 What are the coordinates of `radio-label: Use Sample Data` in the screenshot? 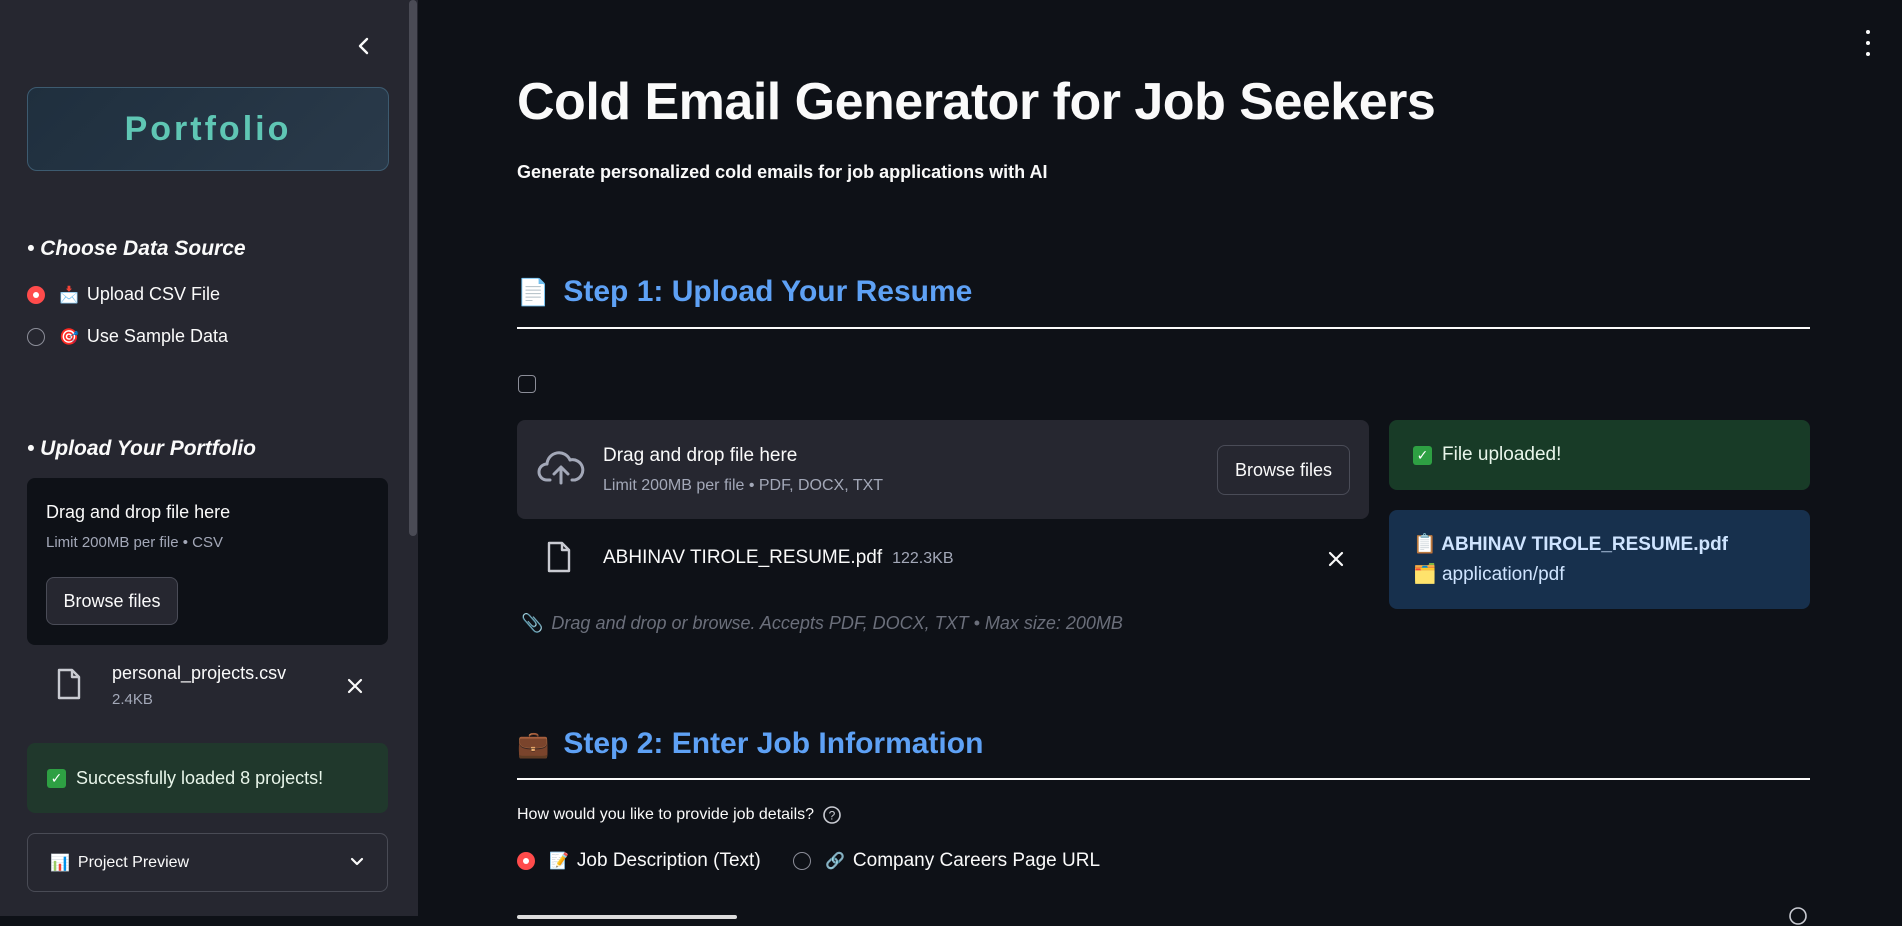 It's located at (157, 336).